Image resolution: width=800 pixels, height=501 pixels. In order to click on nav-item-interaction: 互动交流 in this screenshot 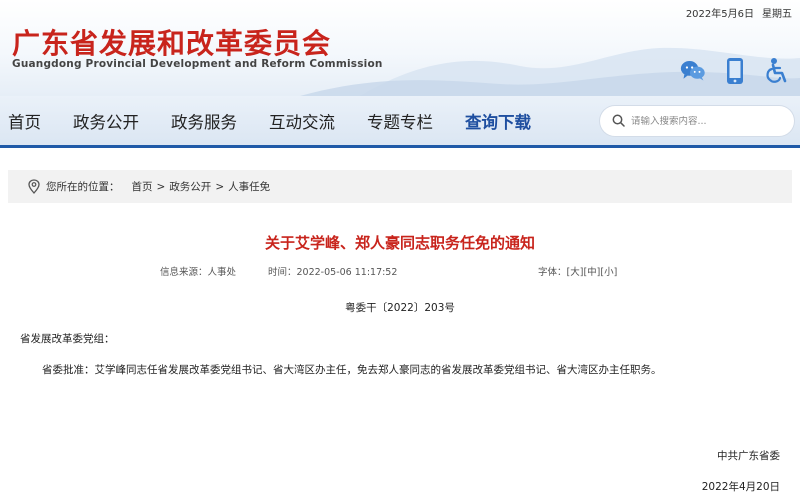, I will do `click(302, 121)`.